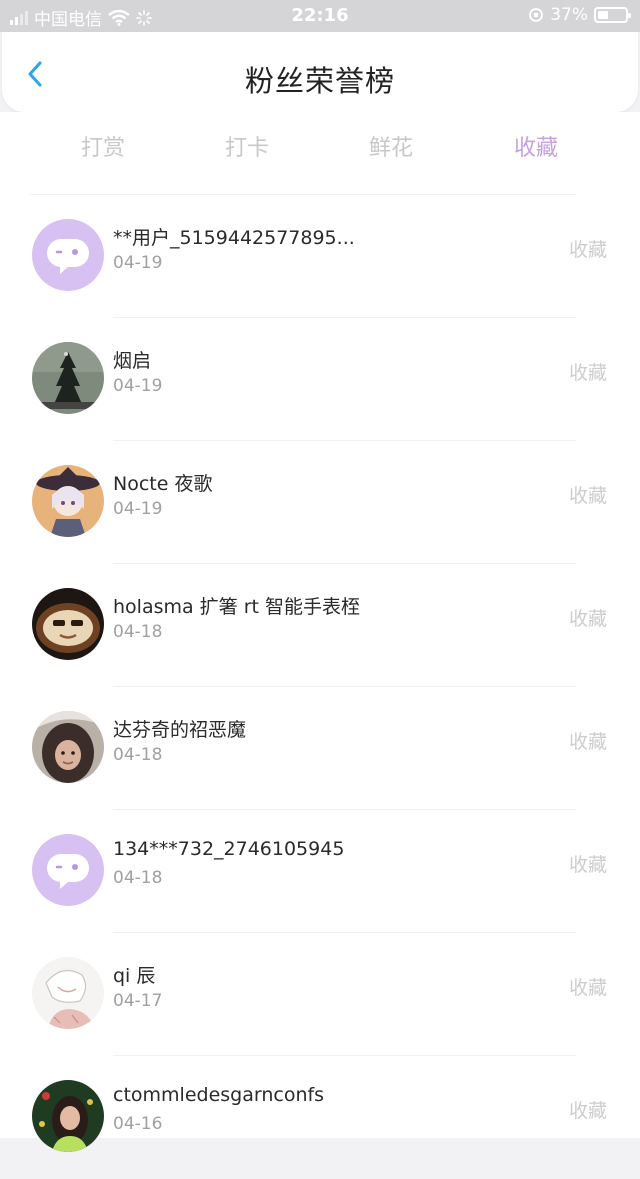  Describe the element at coordinates (134, 976) in the screenshot. I see `user-name: qi 辰` at that location.